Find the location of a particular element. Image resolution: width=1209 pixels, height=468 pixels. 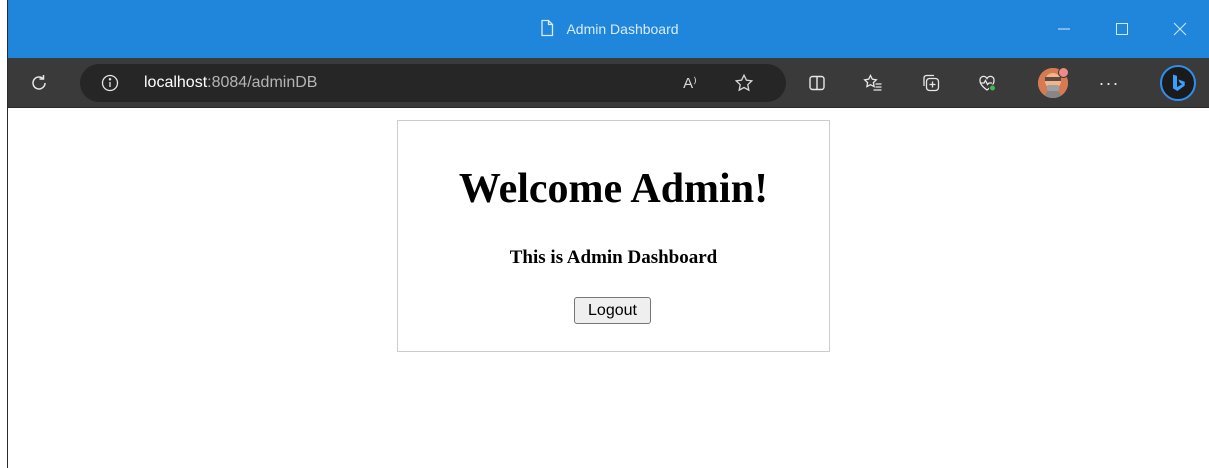

left-window-edge is located at coordinates (4, 234).